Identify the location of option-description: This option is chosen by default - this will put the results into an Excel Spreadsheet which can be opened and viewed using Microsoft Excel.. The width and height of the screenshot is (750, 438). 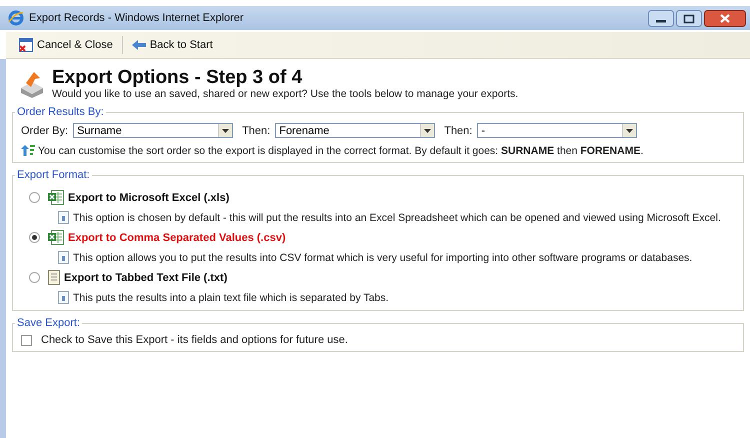
(397, 218).